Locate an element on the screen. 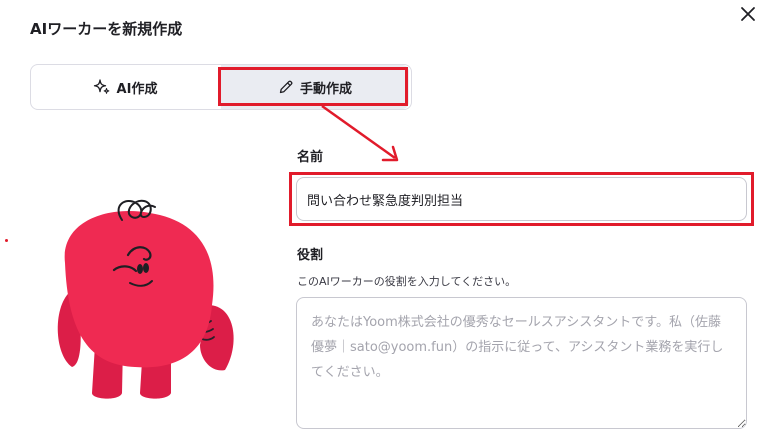 The image size is (774, 442). stray-dot is located at coordinates (6, 240).